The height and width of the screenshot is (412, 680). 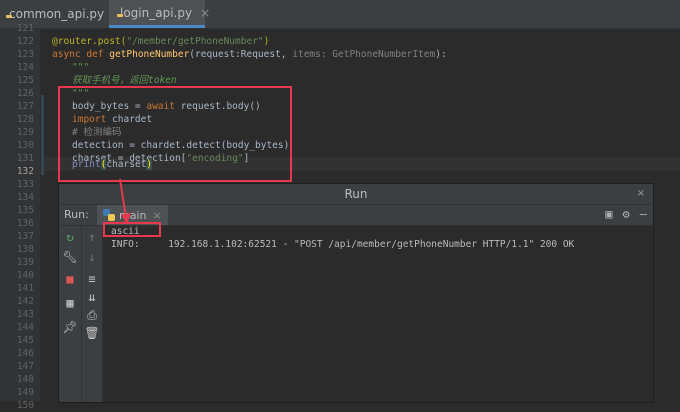 I want to click on run-toolbar-secondary: ↑ ↓ ≡ ⇊ ⎙ 🗑︎, so click(x=92, y=314).